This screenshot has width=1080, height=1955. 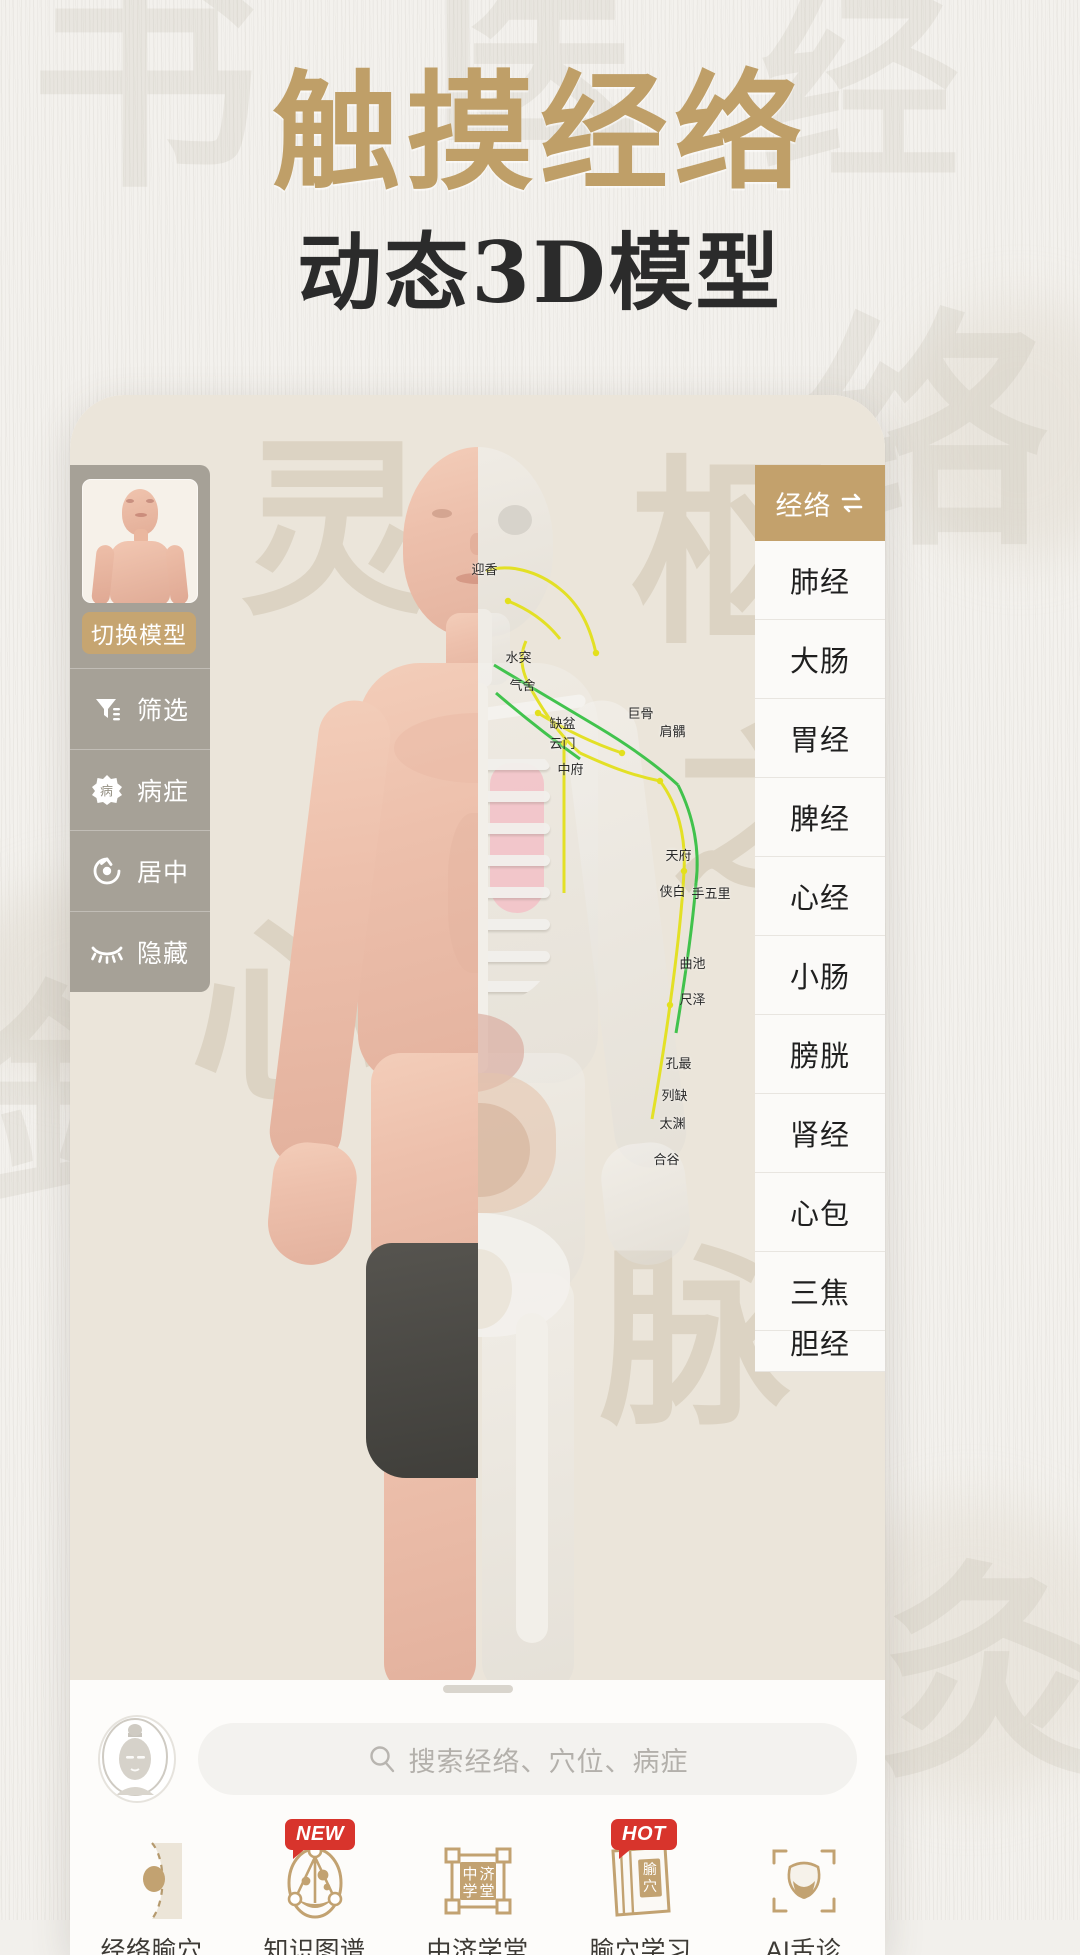 What do you see at coordinates (640, 1946) in the screenshot?
I see `nav-item-label: 腧穴学习` at bounding box center [640, 1946].